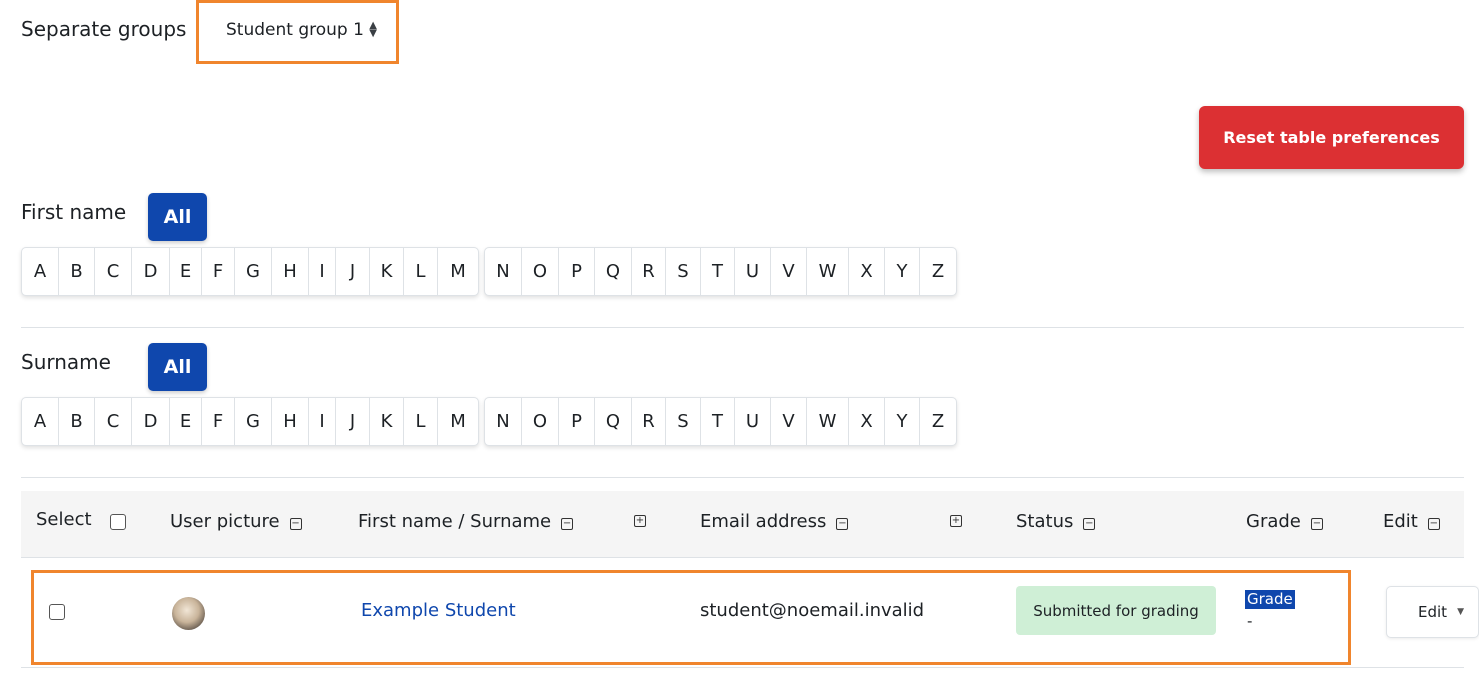 The width and height of the screenshot is (1479, 699). Describe the element at coordinates (322, 421) in the screenshot. I see `surname-letter: I` at that location.